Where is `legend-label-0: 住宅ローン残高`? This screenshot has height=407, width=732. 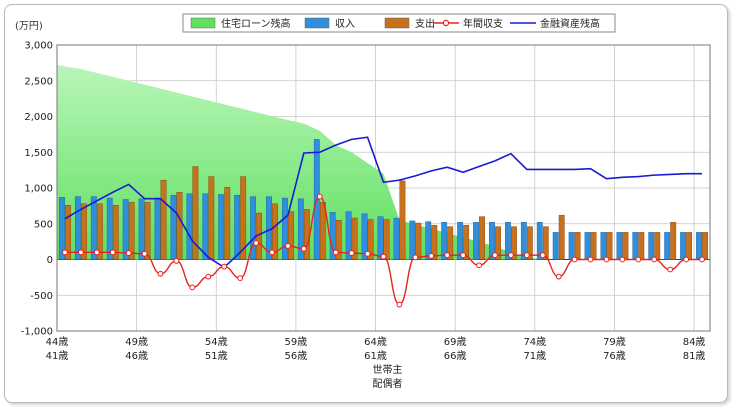 legend-label-0: 住宅ローン残高 is located at coordinates (256, 23).